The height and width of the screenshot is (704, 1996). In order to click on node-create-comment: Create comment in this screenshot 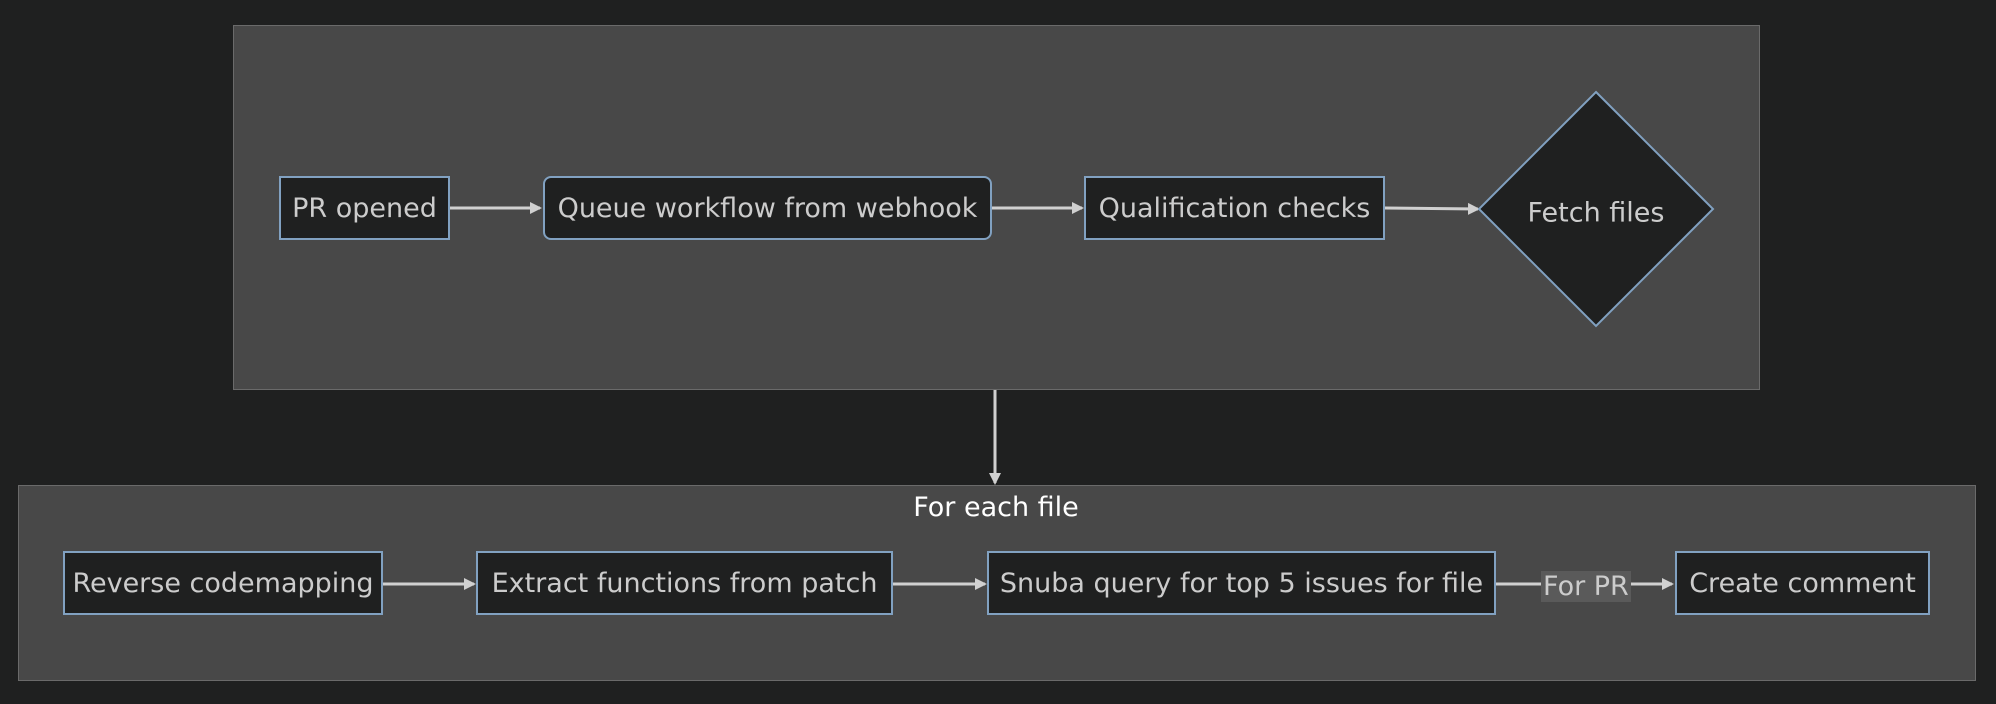, I will do `click(1802, 583)`.